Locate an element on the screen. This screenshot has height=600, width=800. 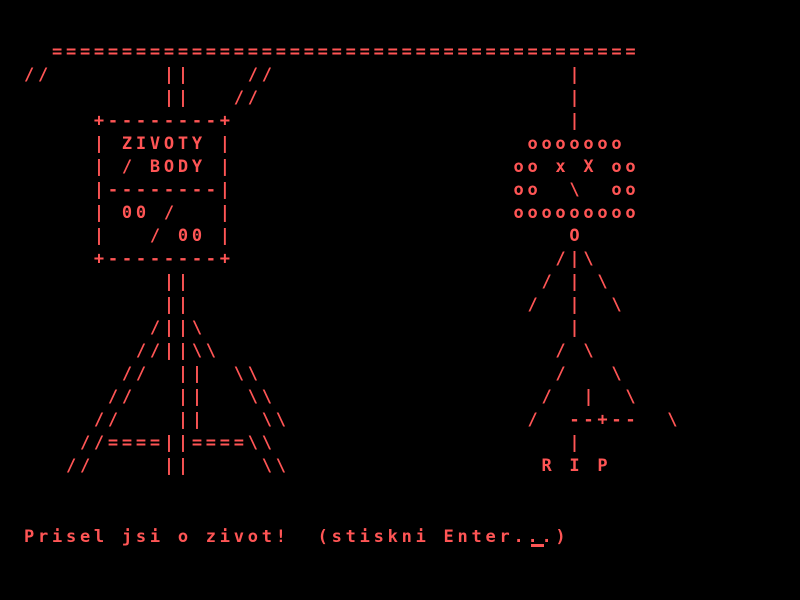
text-cursor is located at coordinates (537, 545).